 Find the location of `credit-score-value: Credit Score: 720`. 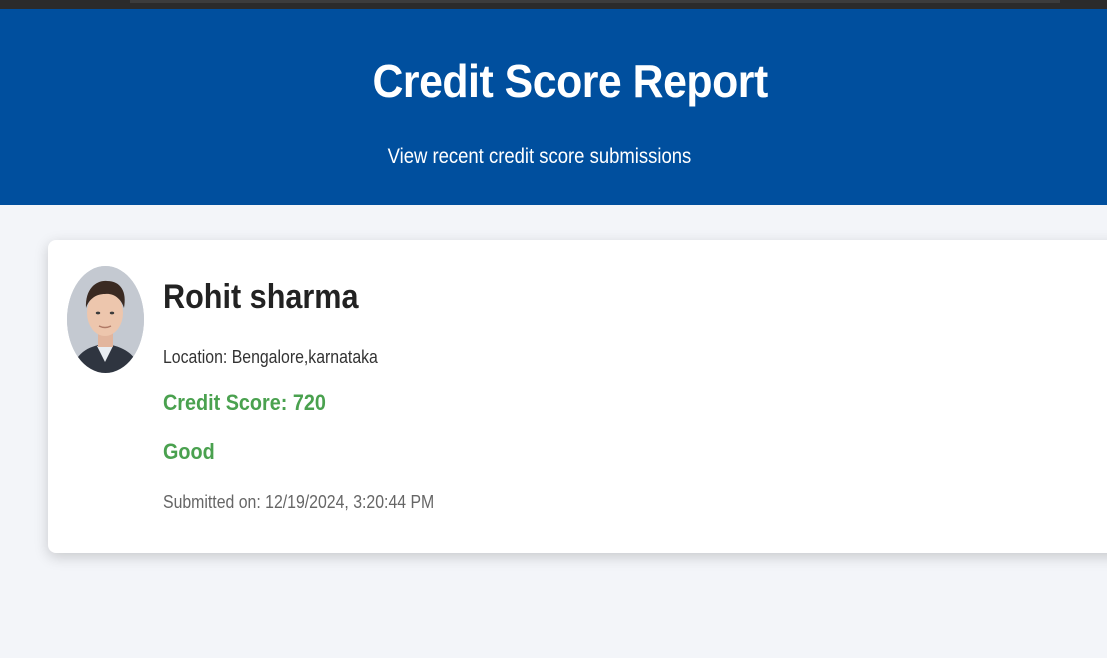

credit-score-value: Credit Score: 720 is located at coordinates (244, 402).